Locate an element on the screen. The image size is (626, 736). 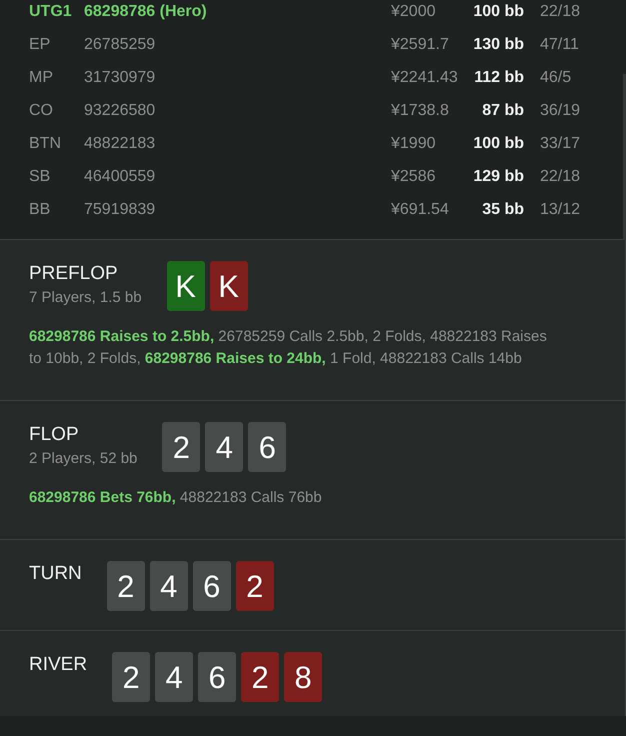
street-title: TURN is located at coordinates (55, 574).